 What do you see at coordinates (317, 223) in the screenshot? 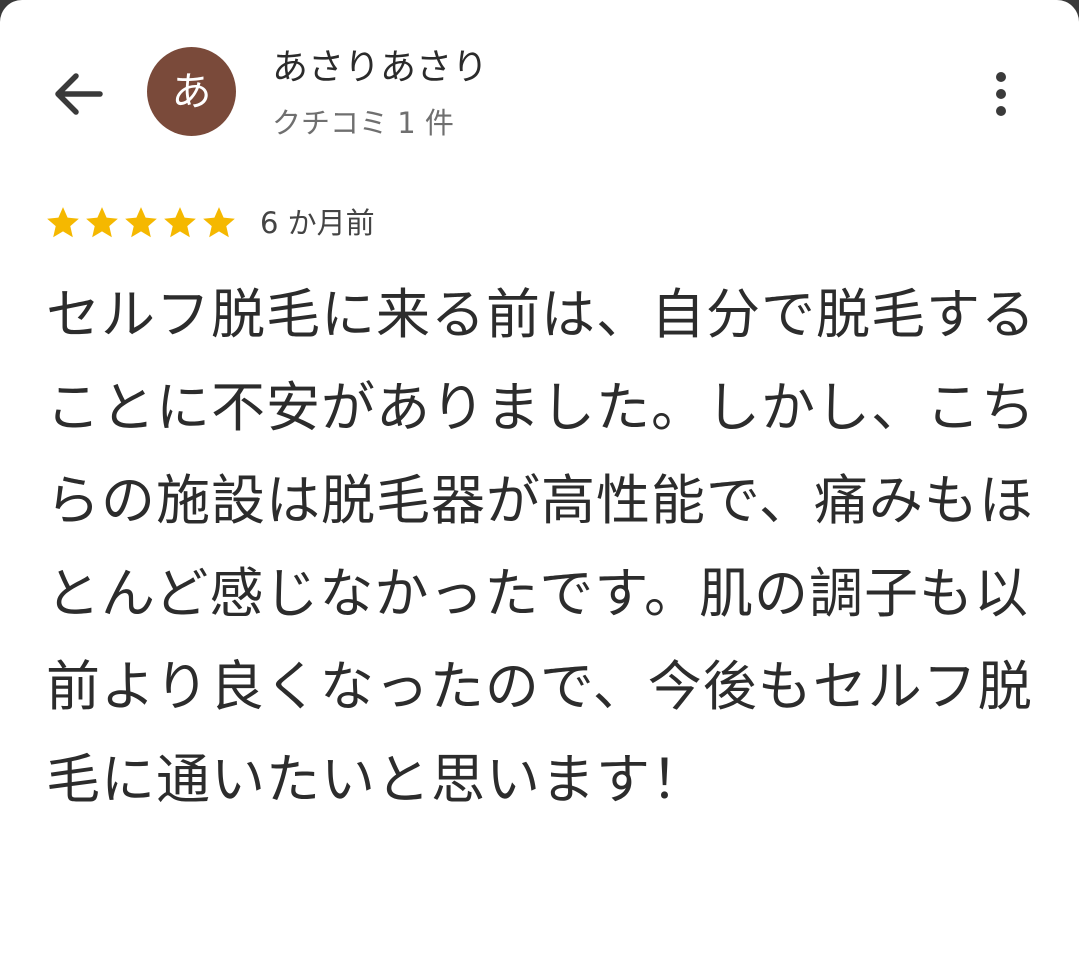
I see `review-date: 6 か月前` at bounding box center [317, 223].